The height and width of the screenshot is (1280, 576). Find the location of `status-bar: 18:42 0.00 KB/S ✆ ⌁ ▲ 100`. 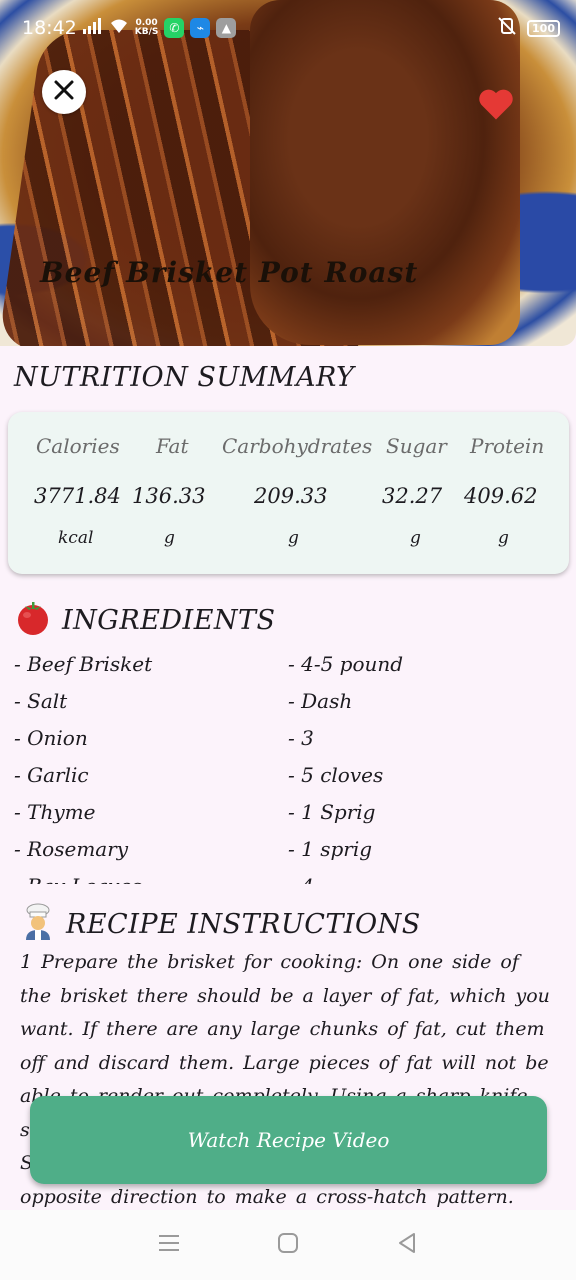

status-bar: 18:42 0.00 KB/S ✆ ⌁ ▲ 100 is located at coordinates (288, 28).